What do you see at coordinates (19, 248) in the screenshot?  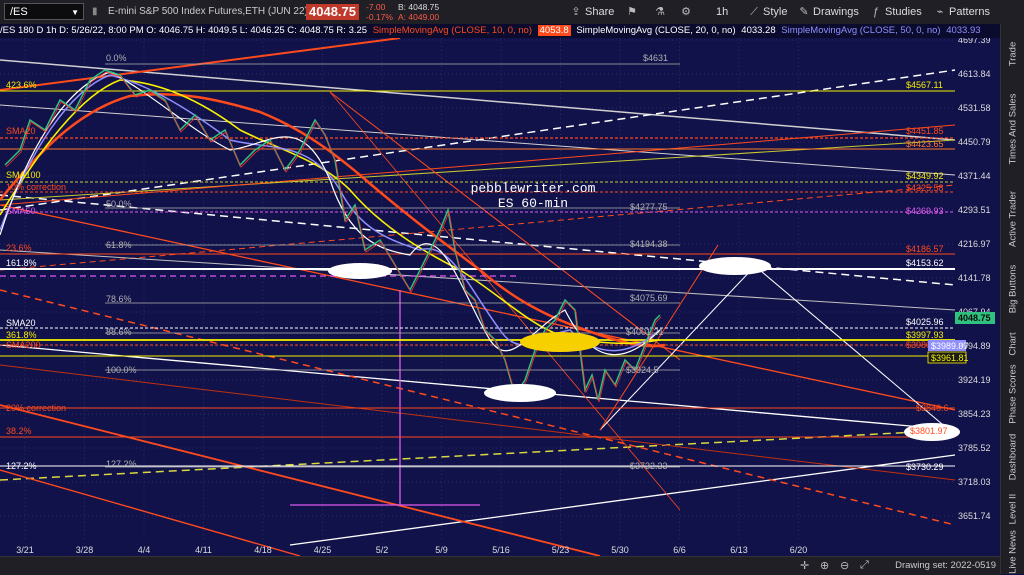 I see `svg-text: 23.6%` at bounding box center [19, 248].